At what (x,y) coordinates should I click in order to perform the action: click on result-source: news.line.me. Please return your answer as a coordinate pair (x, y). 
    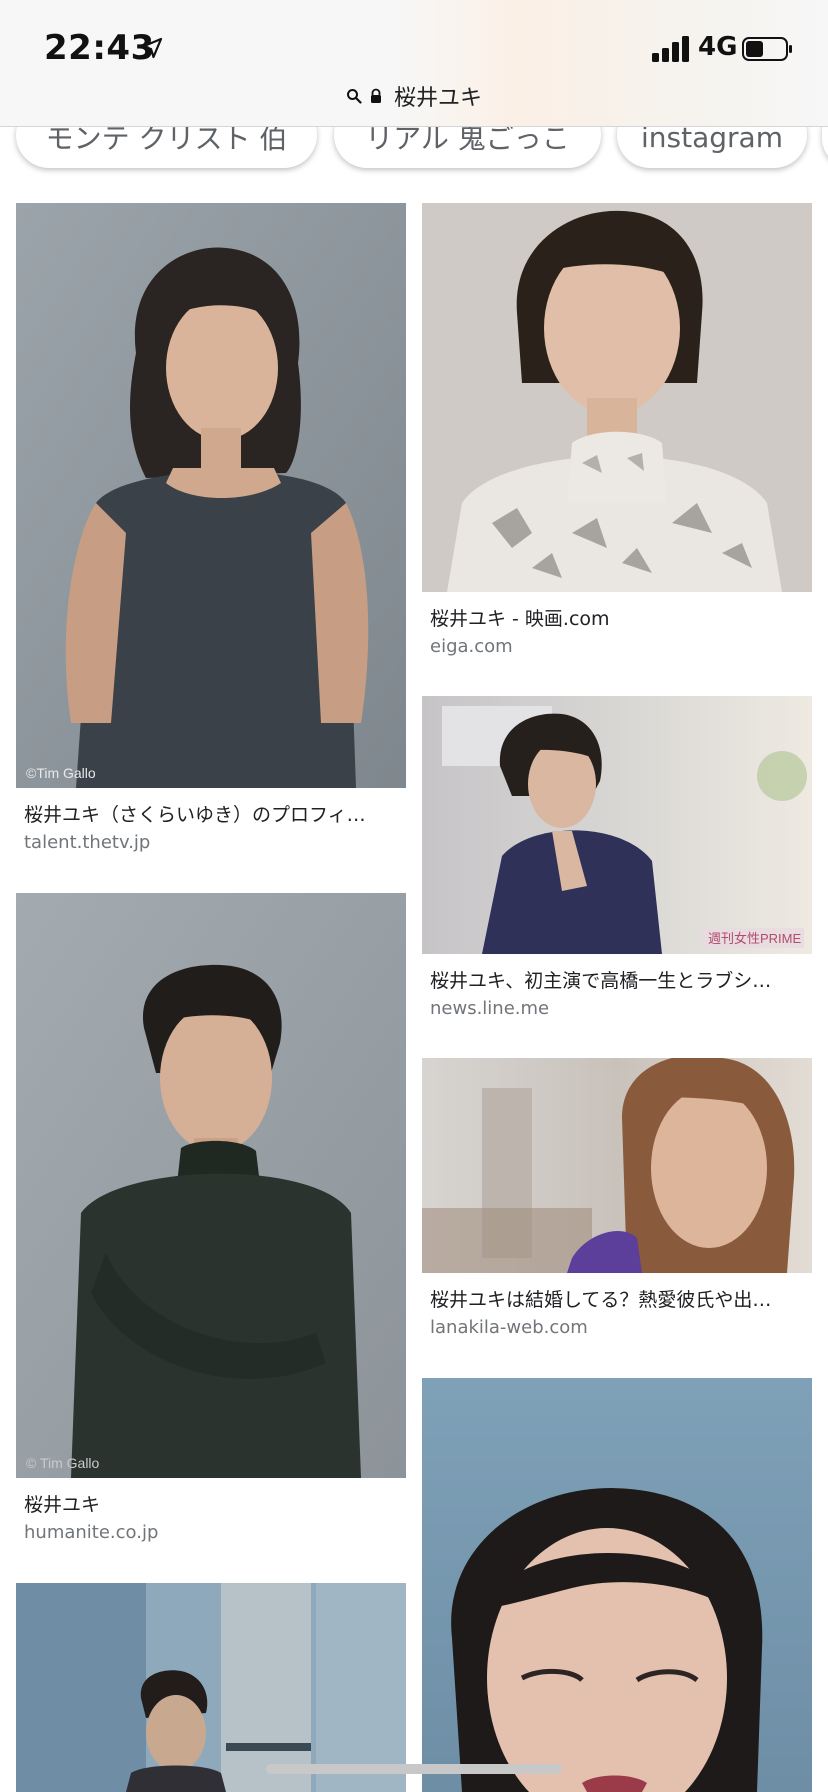
    Looking at the image, I should click on (489, 1008).